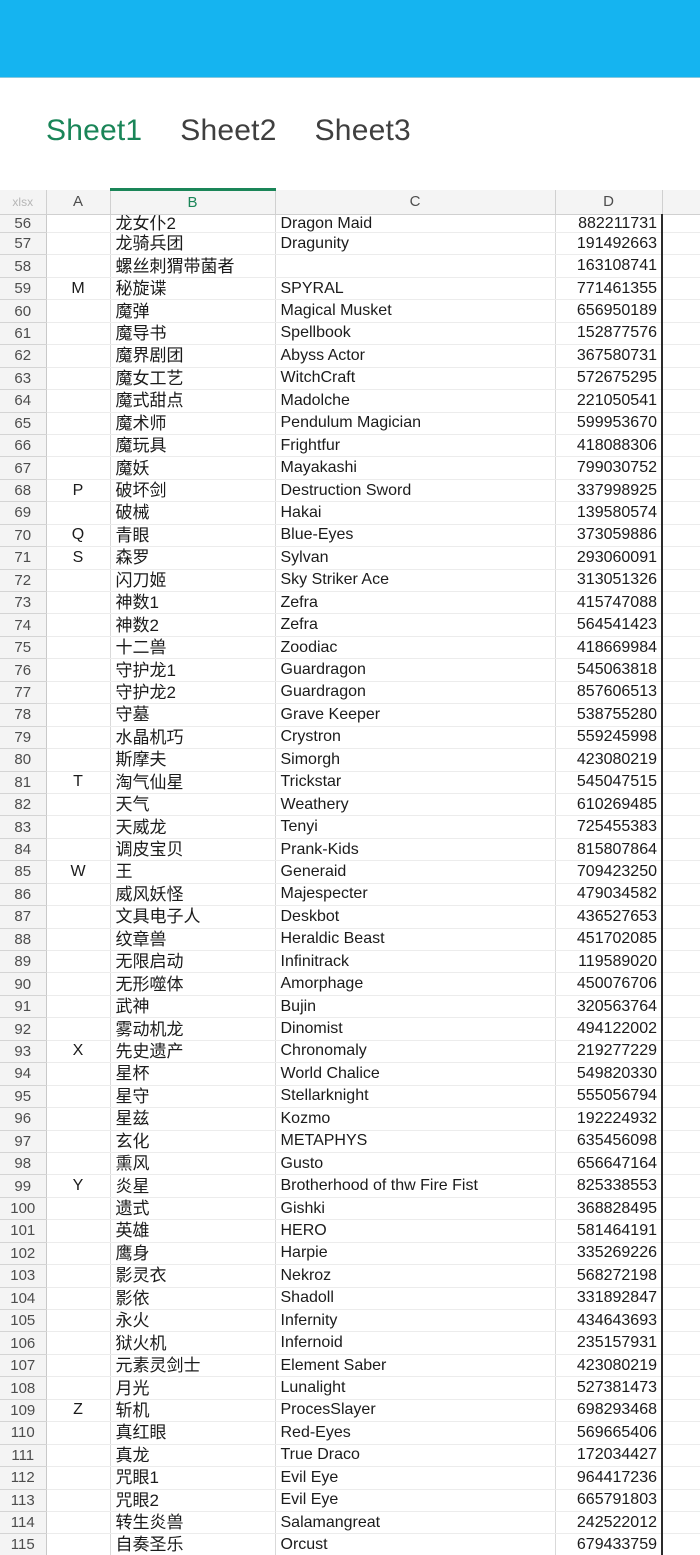 The width and height of the screenshot is (700, 1555). I want to click on table-row: 111 真龙 True Draco 172034427, so click(350, 1456).